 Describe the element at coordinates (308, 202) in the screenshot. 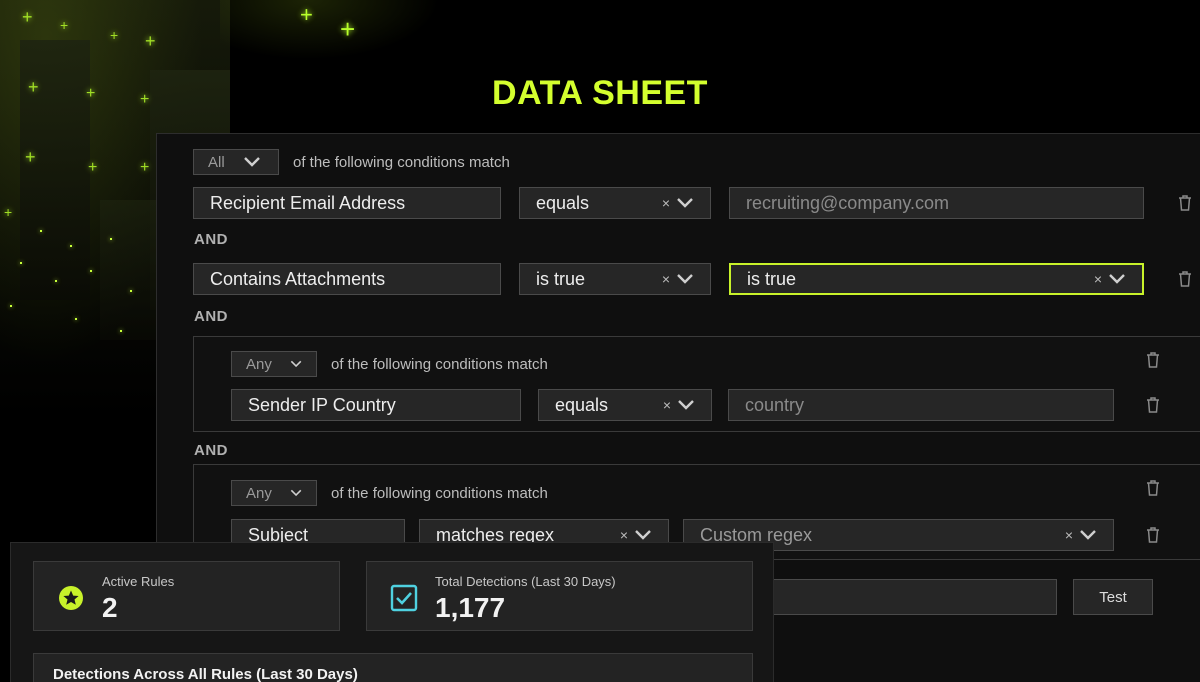

I see `field-value: Recipient Email Address` at that location.